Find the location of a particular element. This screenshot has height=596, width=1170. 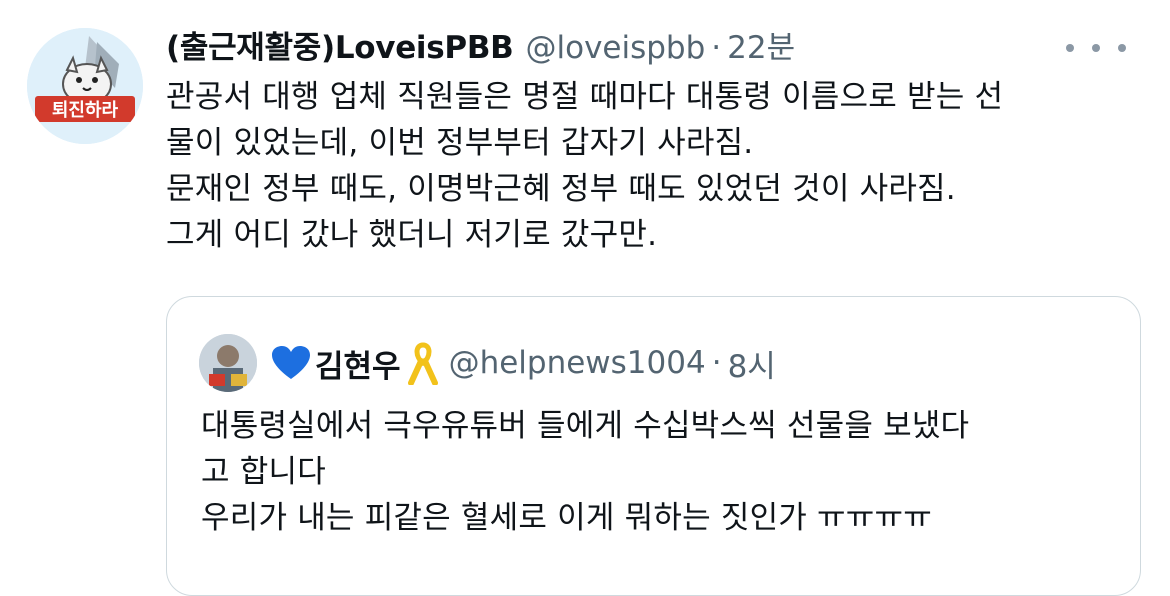

tweet-text-line: 문재인 정부 때도, 이명박근혜 정부 때도 있었던 것이 사라짐. is located at coordinates (561, 189).